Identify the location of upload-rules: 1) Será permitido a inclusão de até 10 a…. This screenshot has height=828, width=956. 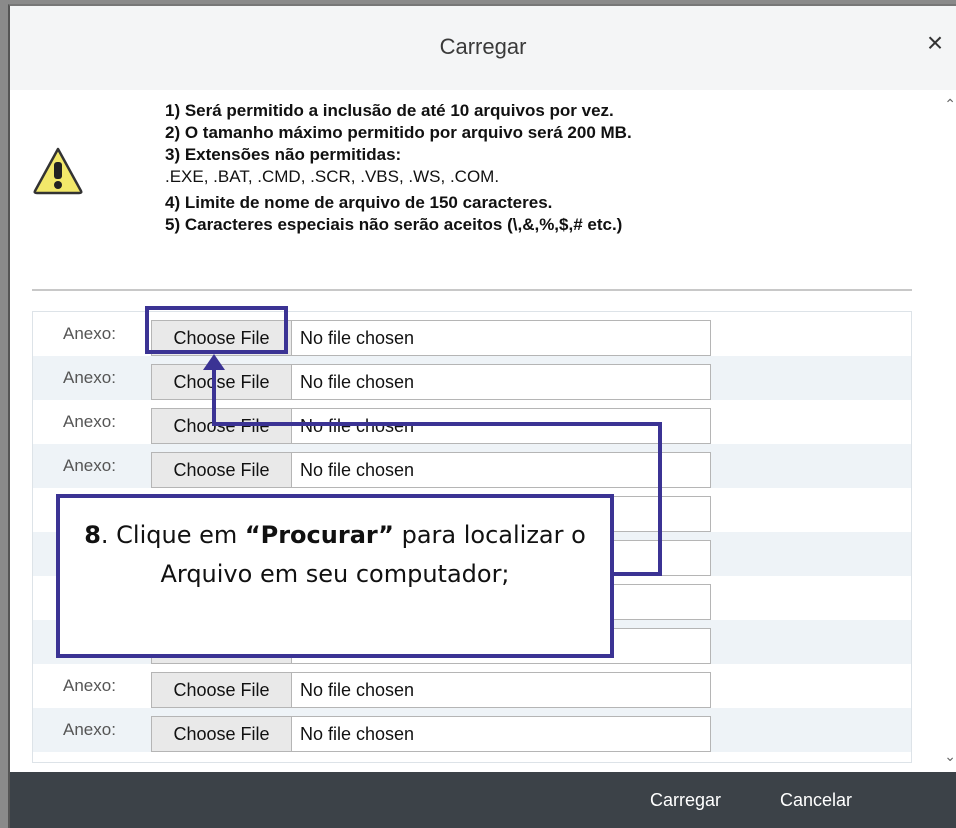
(398, 168).